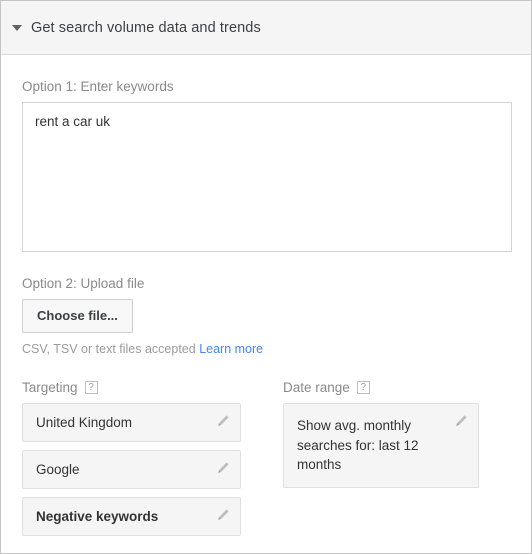 The width and height of the screenshot is (532, 554). I want to click on targeting-label-text: Targeting, so click(50, 387).